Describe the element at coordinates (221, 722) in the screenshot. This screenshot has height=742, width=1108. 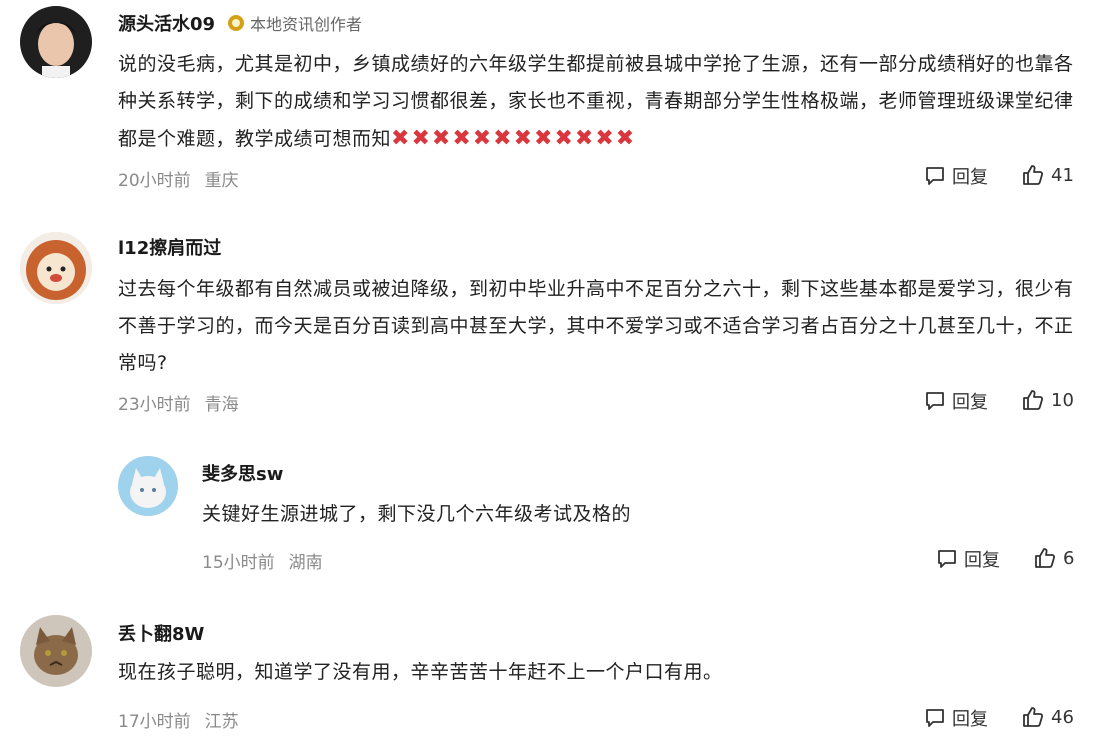
I see `location: 江苏` at that location.